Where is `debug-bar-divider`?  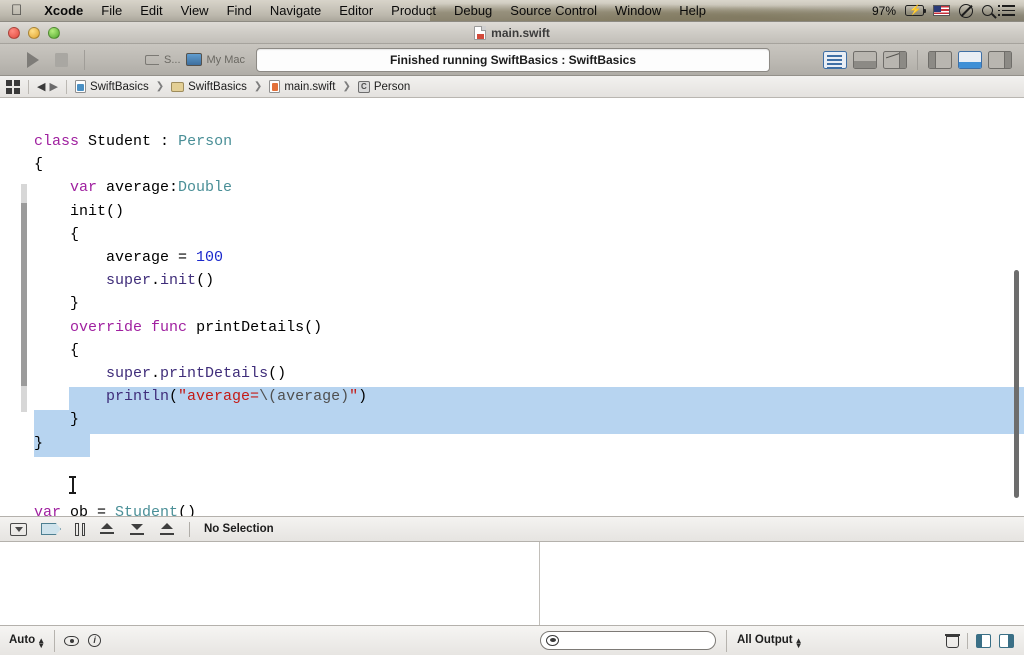 debug-bar-divider is located at coordinates (189, 529).